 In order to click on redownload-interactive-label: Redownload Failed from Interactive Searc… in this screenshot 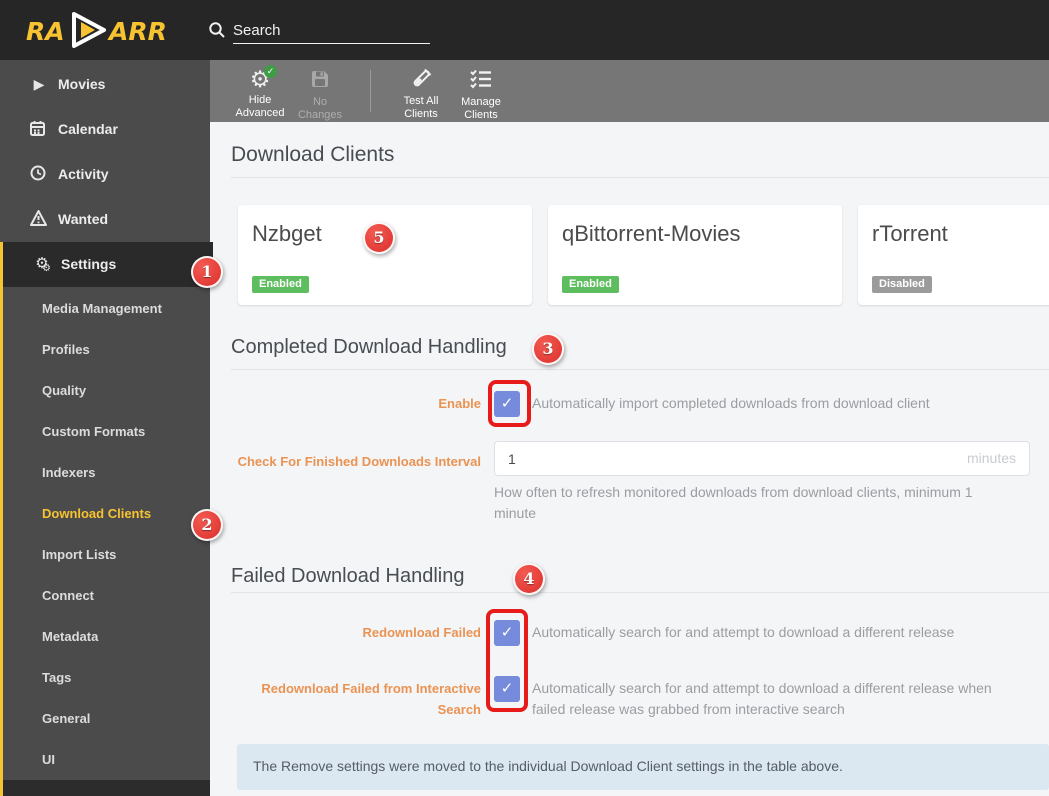, I will do `click(371, 699)`.